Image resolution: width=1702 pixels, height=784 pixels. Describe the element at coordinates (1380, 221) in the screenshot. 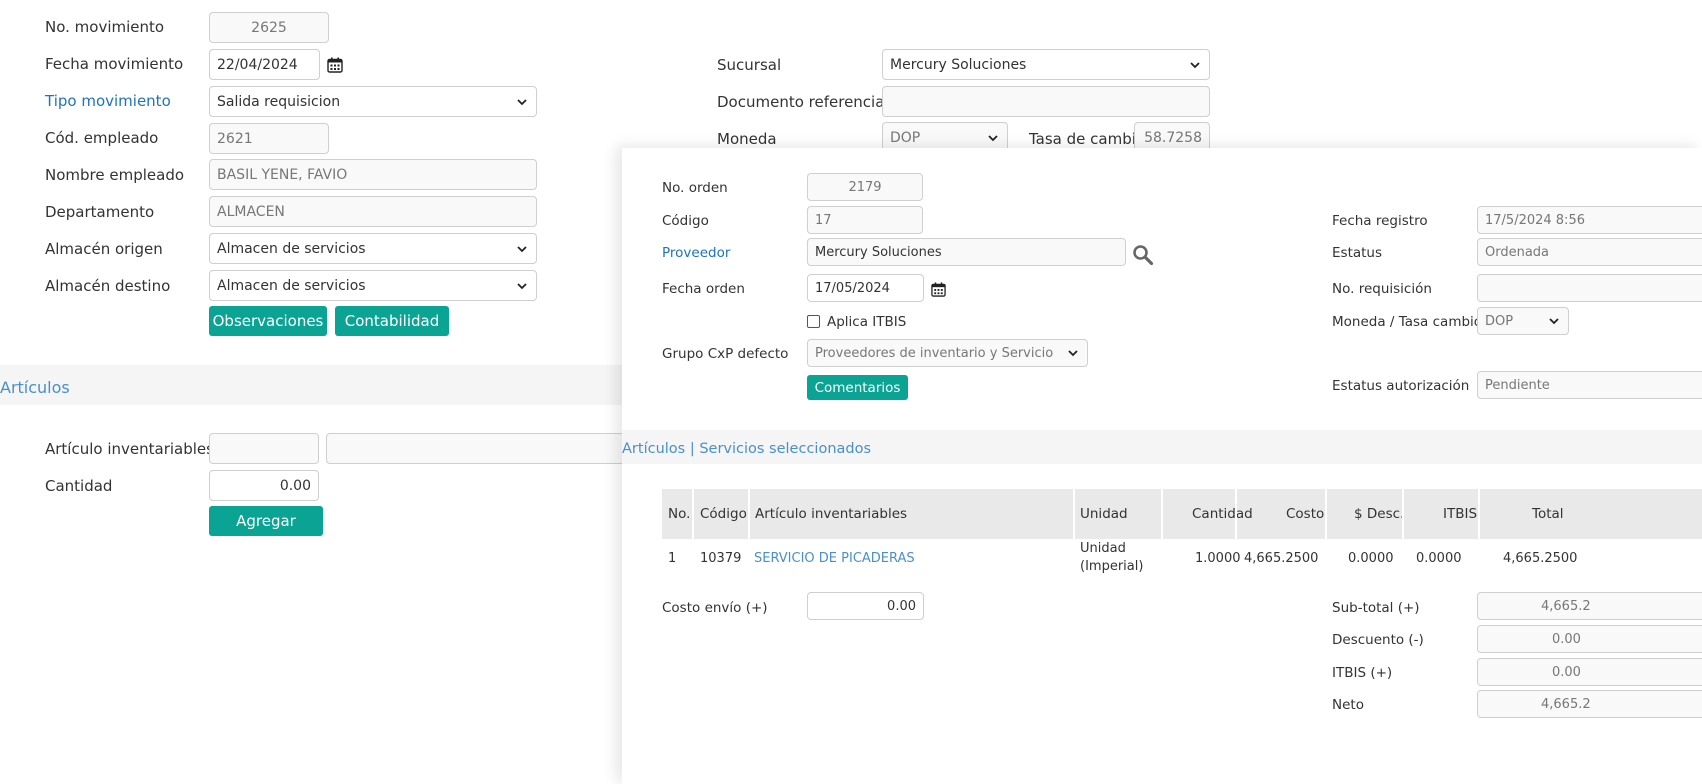

I see `fecha-registro-label: Fecha registro` at that location.